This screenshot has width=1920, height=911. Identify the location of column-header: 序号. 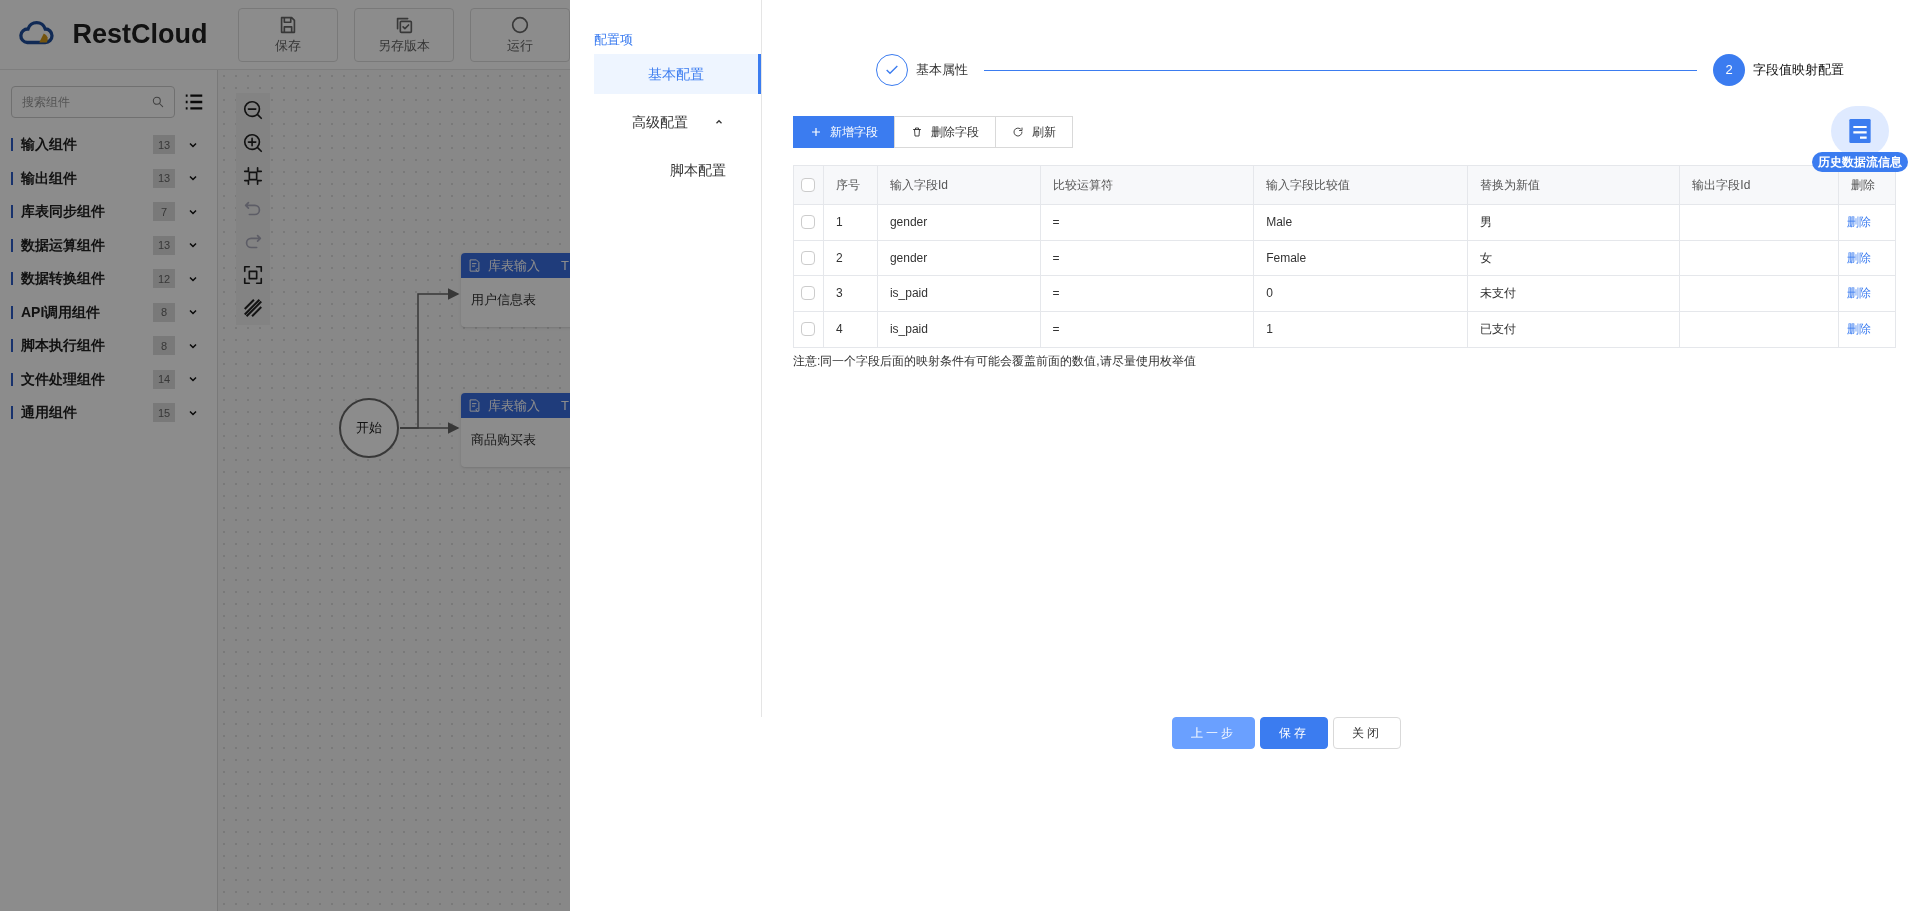
(850, 185).